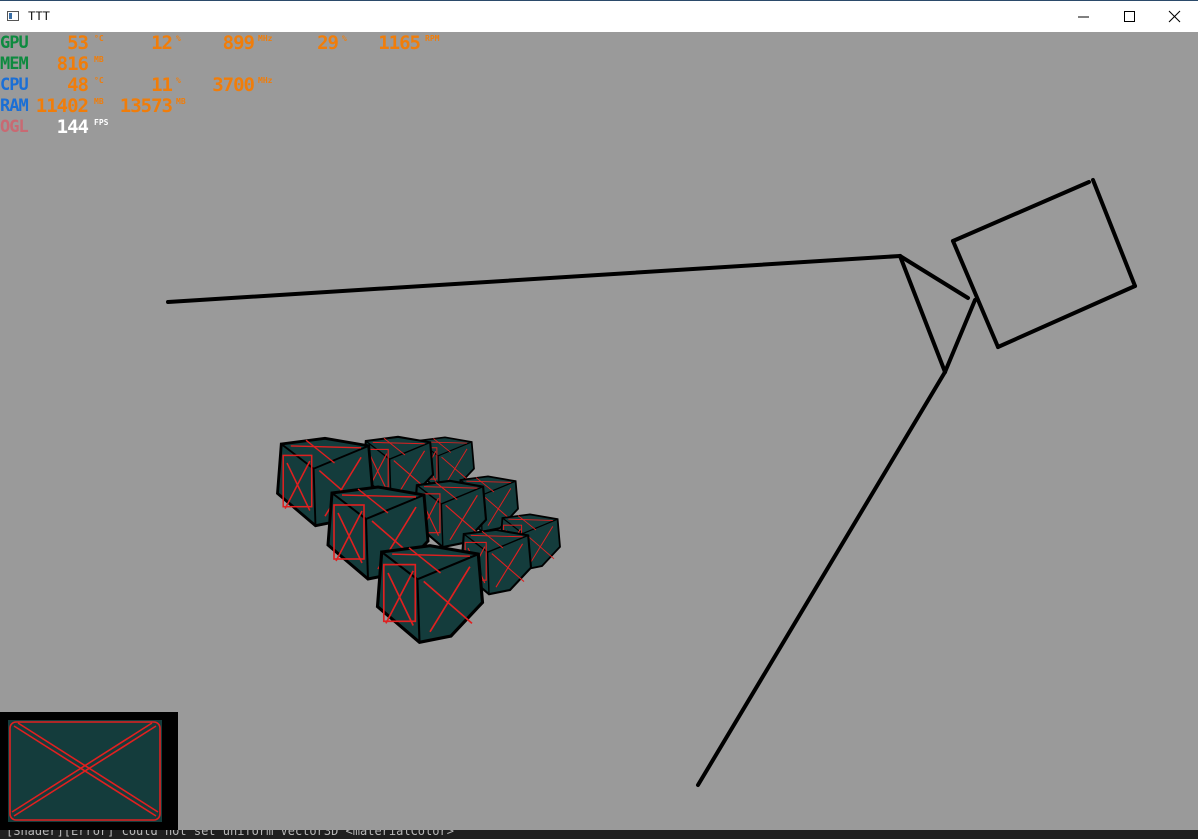  What do you see at coordinates (265, 38) in the screenshot?
I see `hud-gpu-clock-unit: MHz` at bounding box center [265, 38].